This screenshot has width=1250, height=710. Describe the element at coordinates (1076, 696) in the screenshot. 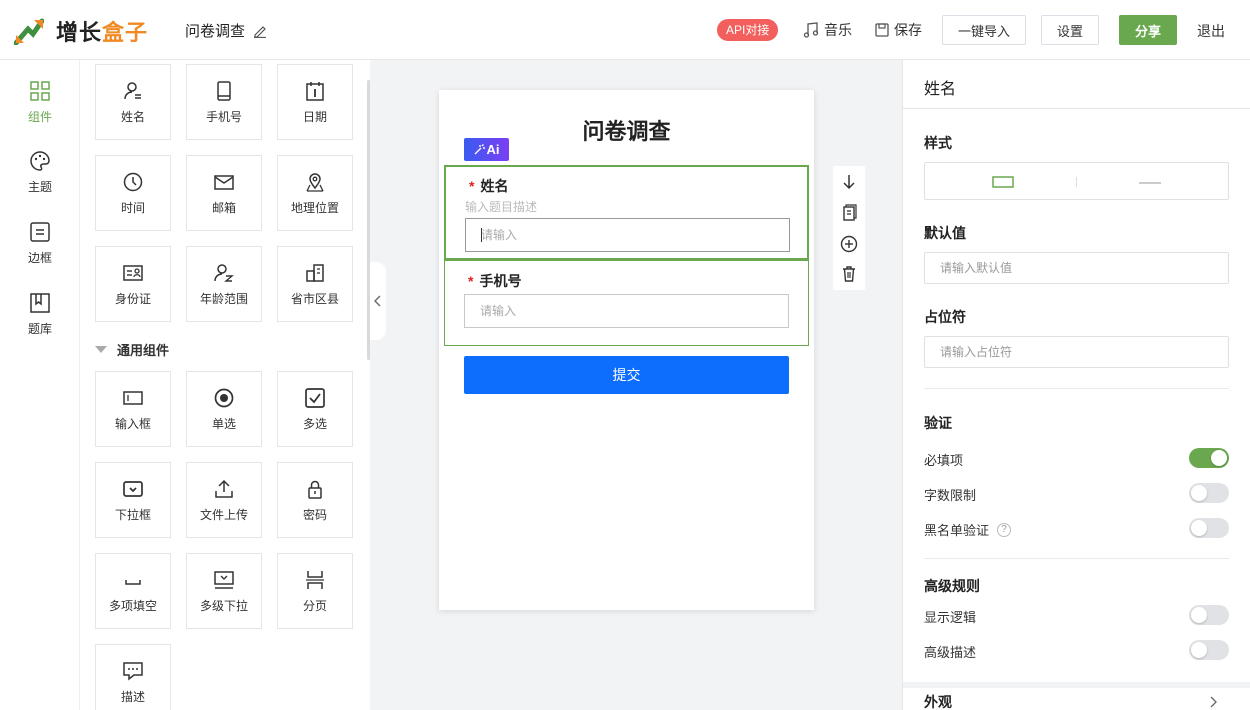

I see `appearance-section: 外观` at that location.